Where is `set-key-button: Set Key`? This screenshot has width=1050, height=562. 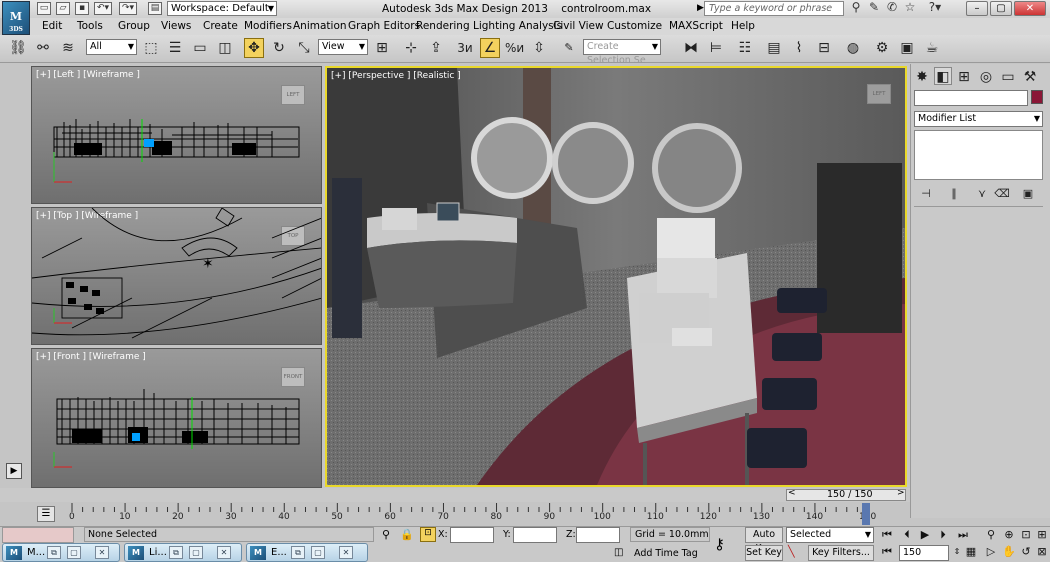
set-key-button: Set Key is located at coordinates (764, 553).